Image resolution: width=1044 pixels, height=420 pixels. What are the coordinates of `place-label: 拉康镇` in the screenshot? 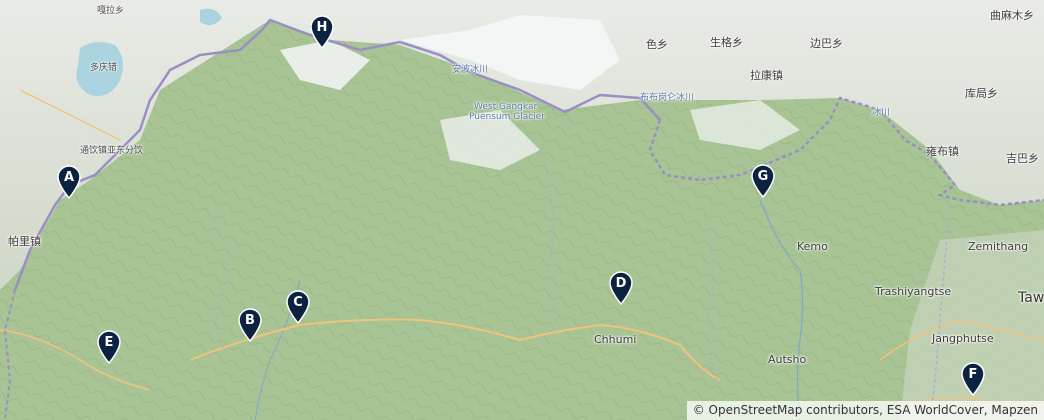 It's located at (766, 75).